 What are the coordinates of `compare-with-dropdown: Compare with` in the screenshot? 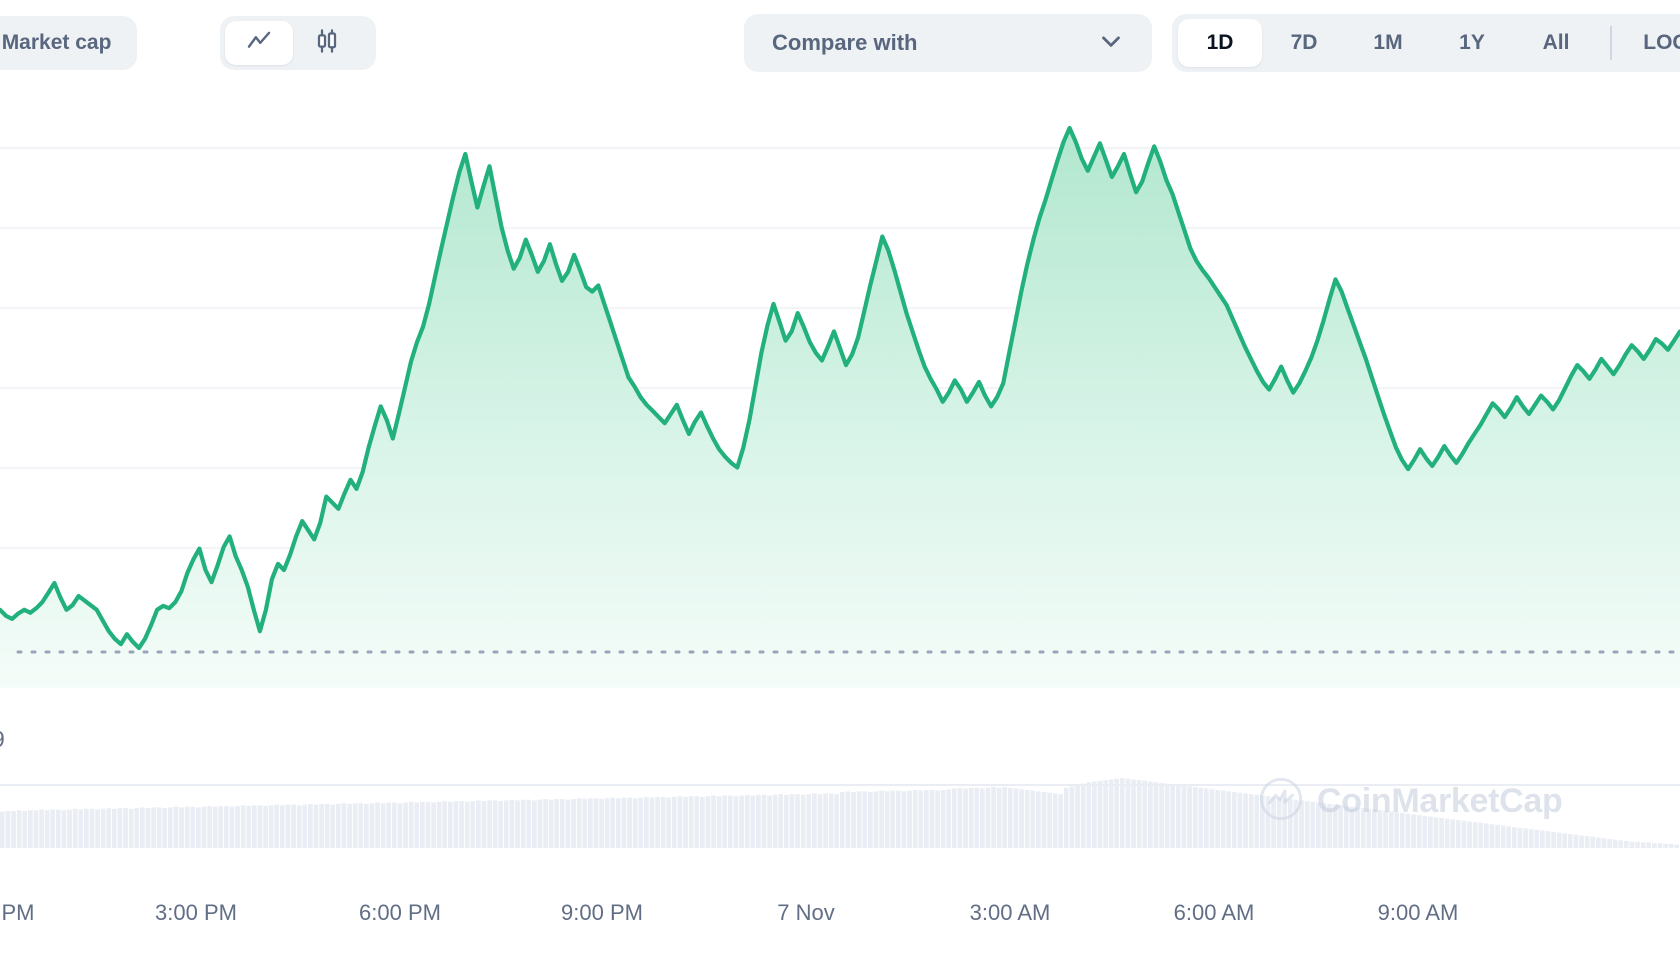 It's located at (948, 43).